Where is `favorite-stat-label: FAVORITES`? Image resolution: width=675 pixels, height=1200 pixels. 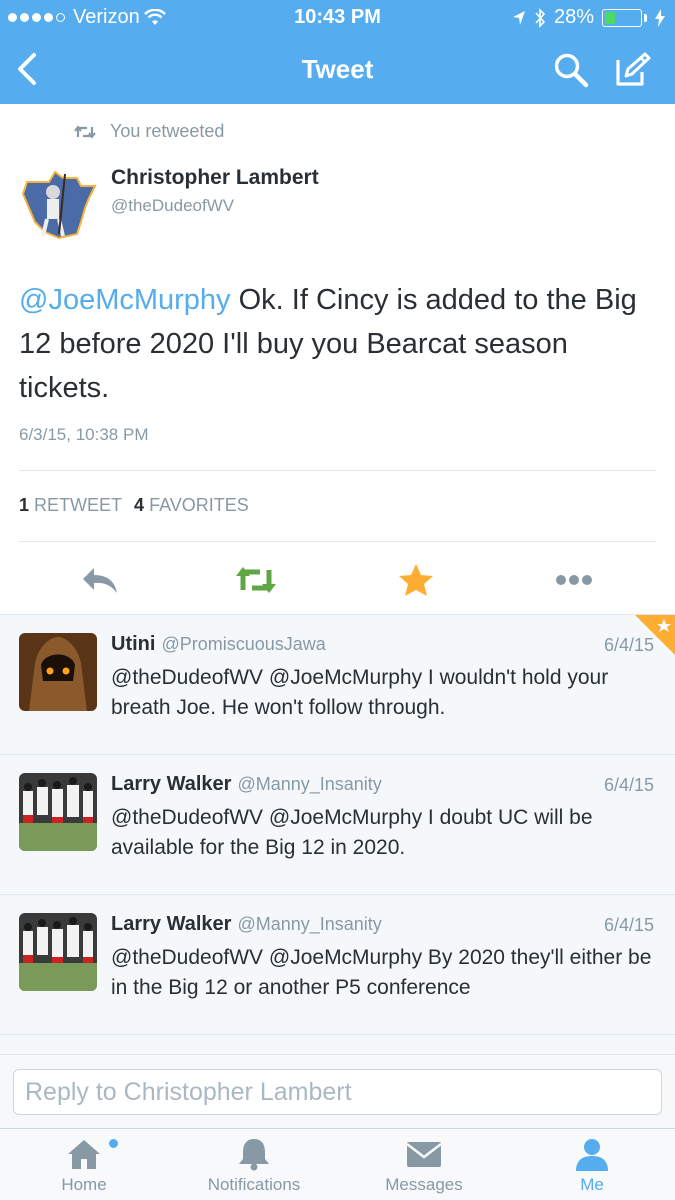
favorite-stat-label: FAVORITES is located at coordinates (199, 505).